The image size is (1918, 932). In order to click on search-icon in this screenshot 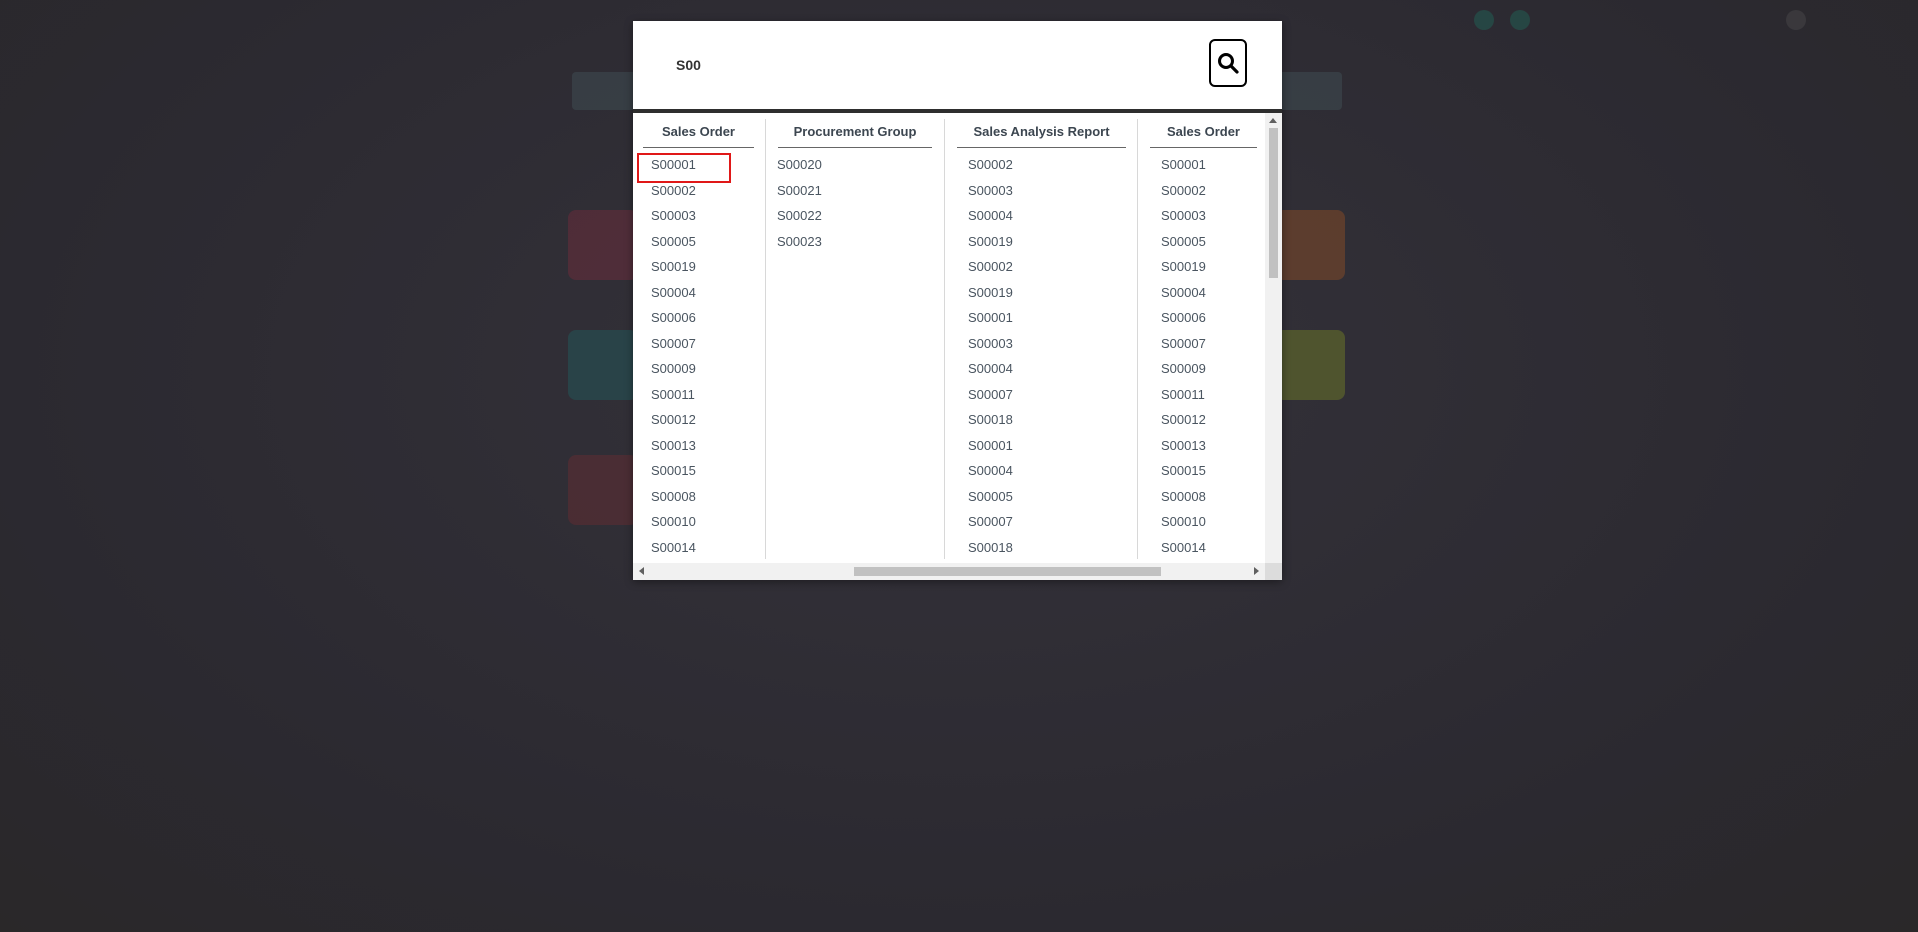, I will do `click(1228, 63)`.